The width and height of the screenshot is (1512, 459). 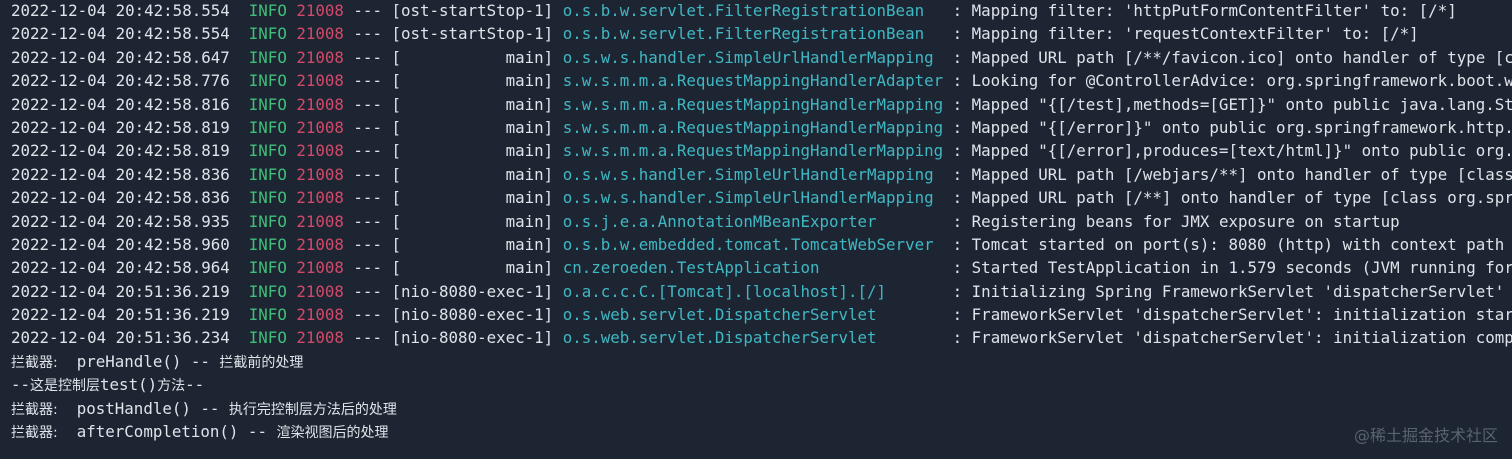 I want to click on log-logger: cn.zeroeden.TestApplication, so click(x=691, y=268).